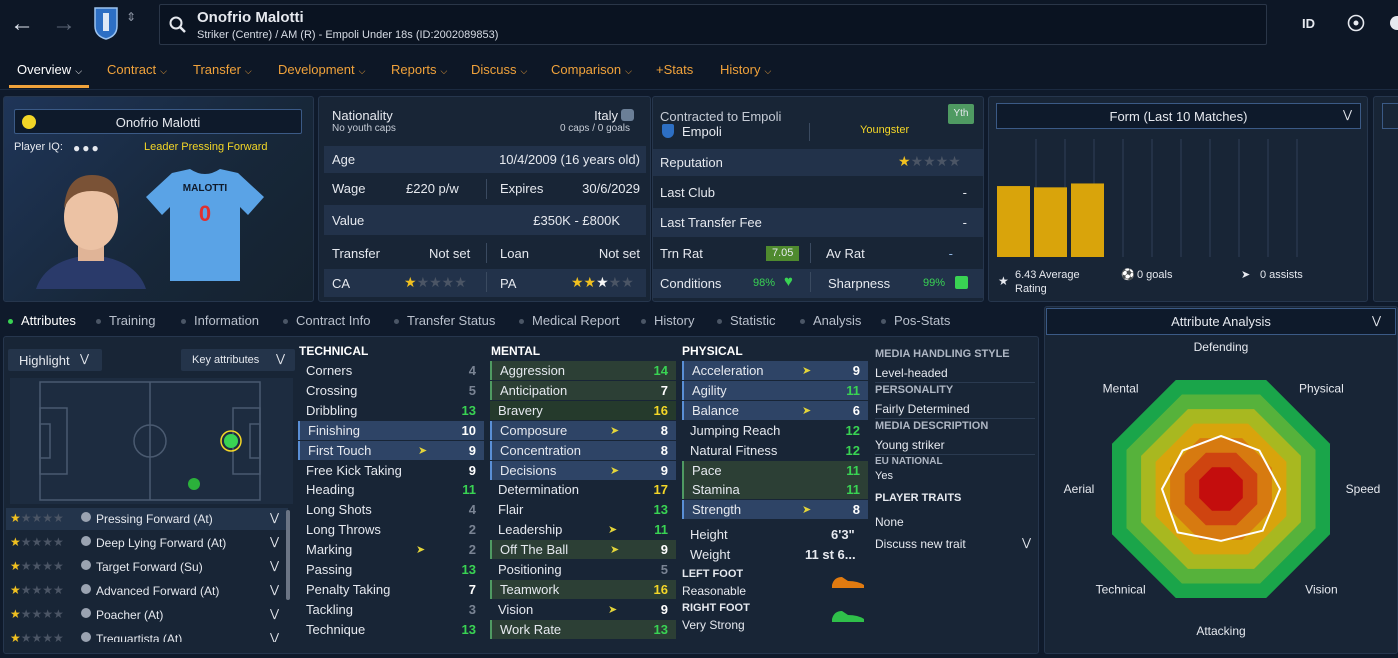  What do you see at coordinates (222, 69) in the screenshot?
I see `tab-transfer: Transfer ⌵` at bounding box center [222, 69].